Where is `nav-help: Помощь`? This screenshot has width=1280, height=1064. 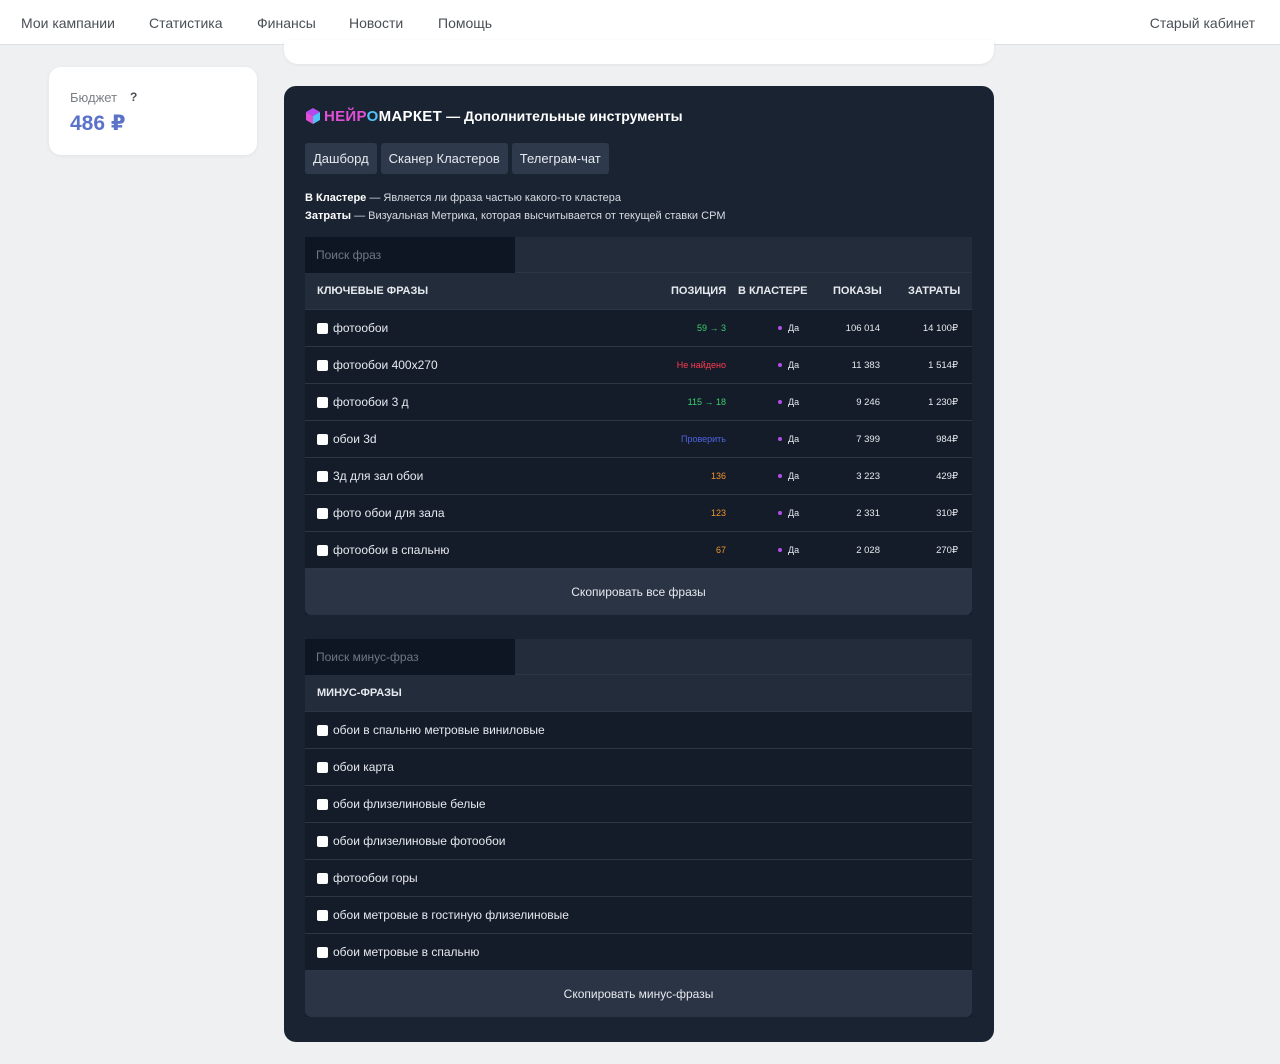 nav-help: Помощь is located at coordinates (465, 23).